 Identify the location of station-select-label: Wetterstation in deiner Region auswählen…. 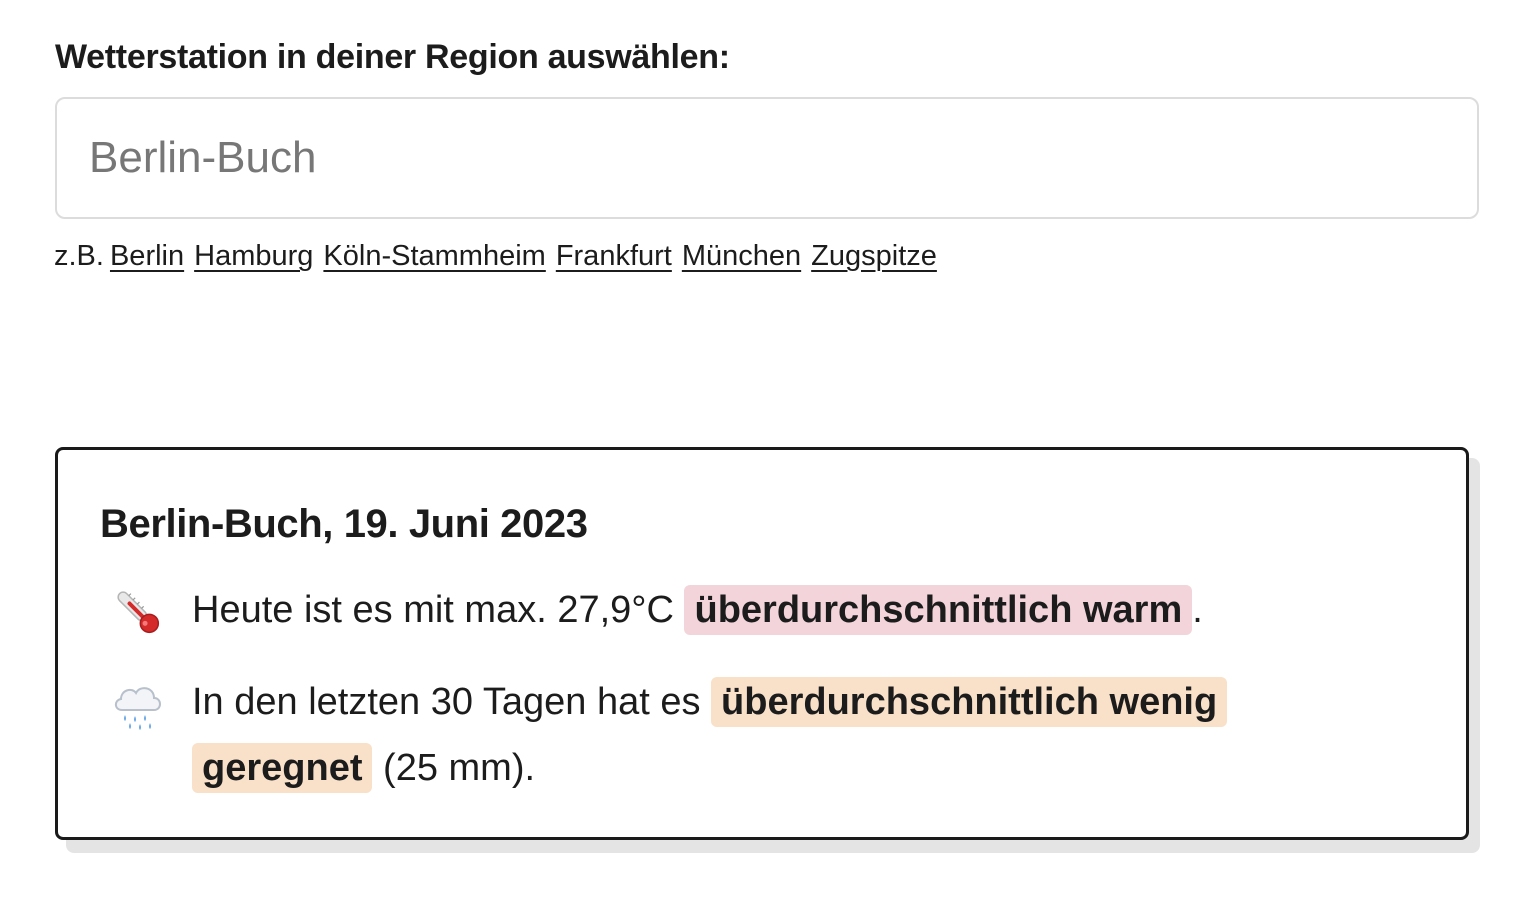
(392, 57).